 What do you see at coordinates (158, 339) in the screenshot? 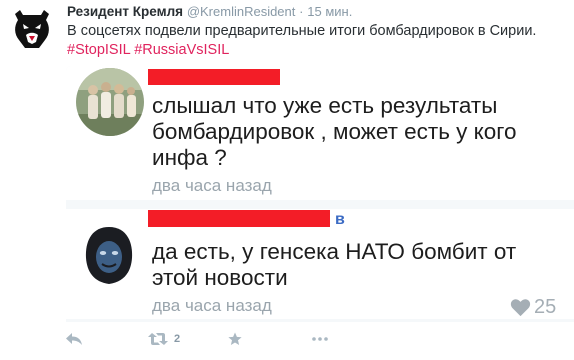
I see `retweet-icon` at bounding box center [158, 339].